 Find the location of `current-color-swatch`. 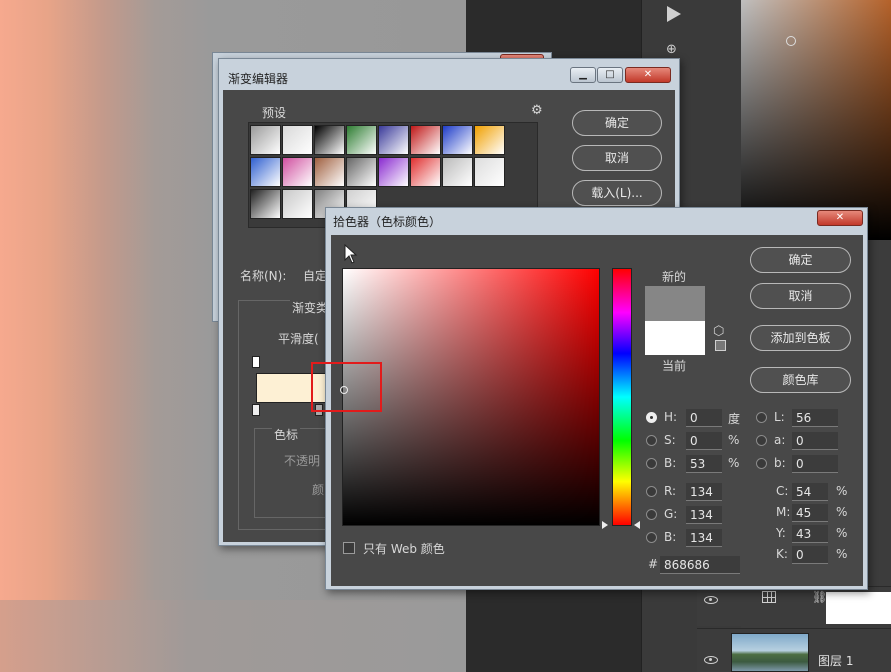

current-color-swatch is located at coordinates (675, 338).